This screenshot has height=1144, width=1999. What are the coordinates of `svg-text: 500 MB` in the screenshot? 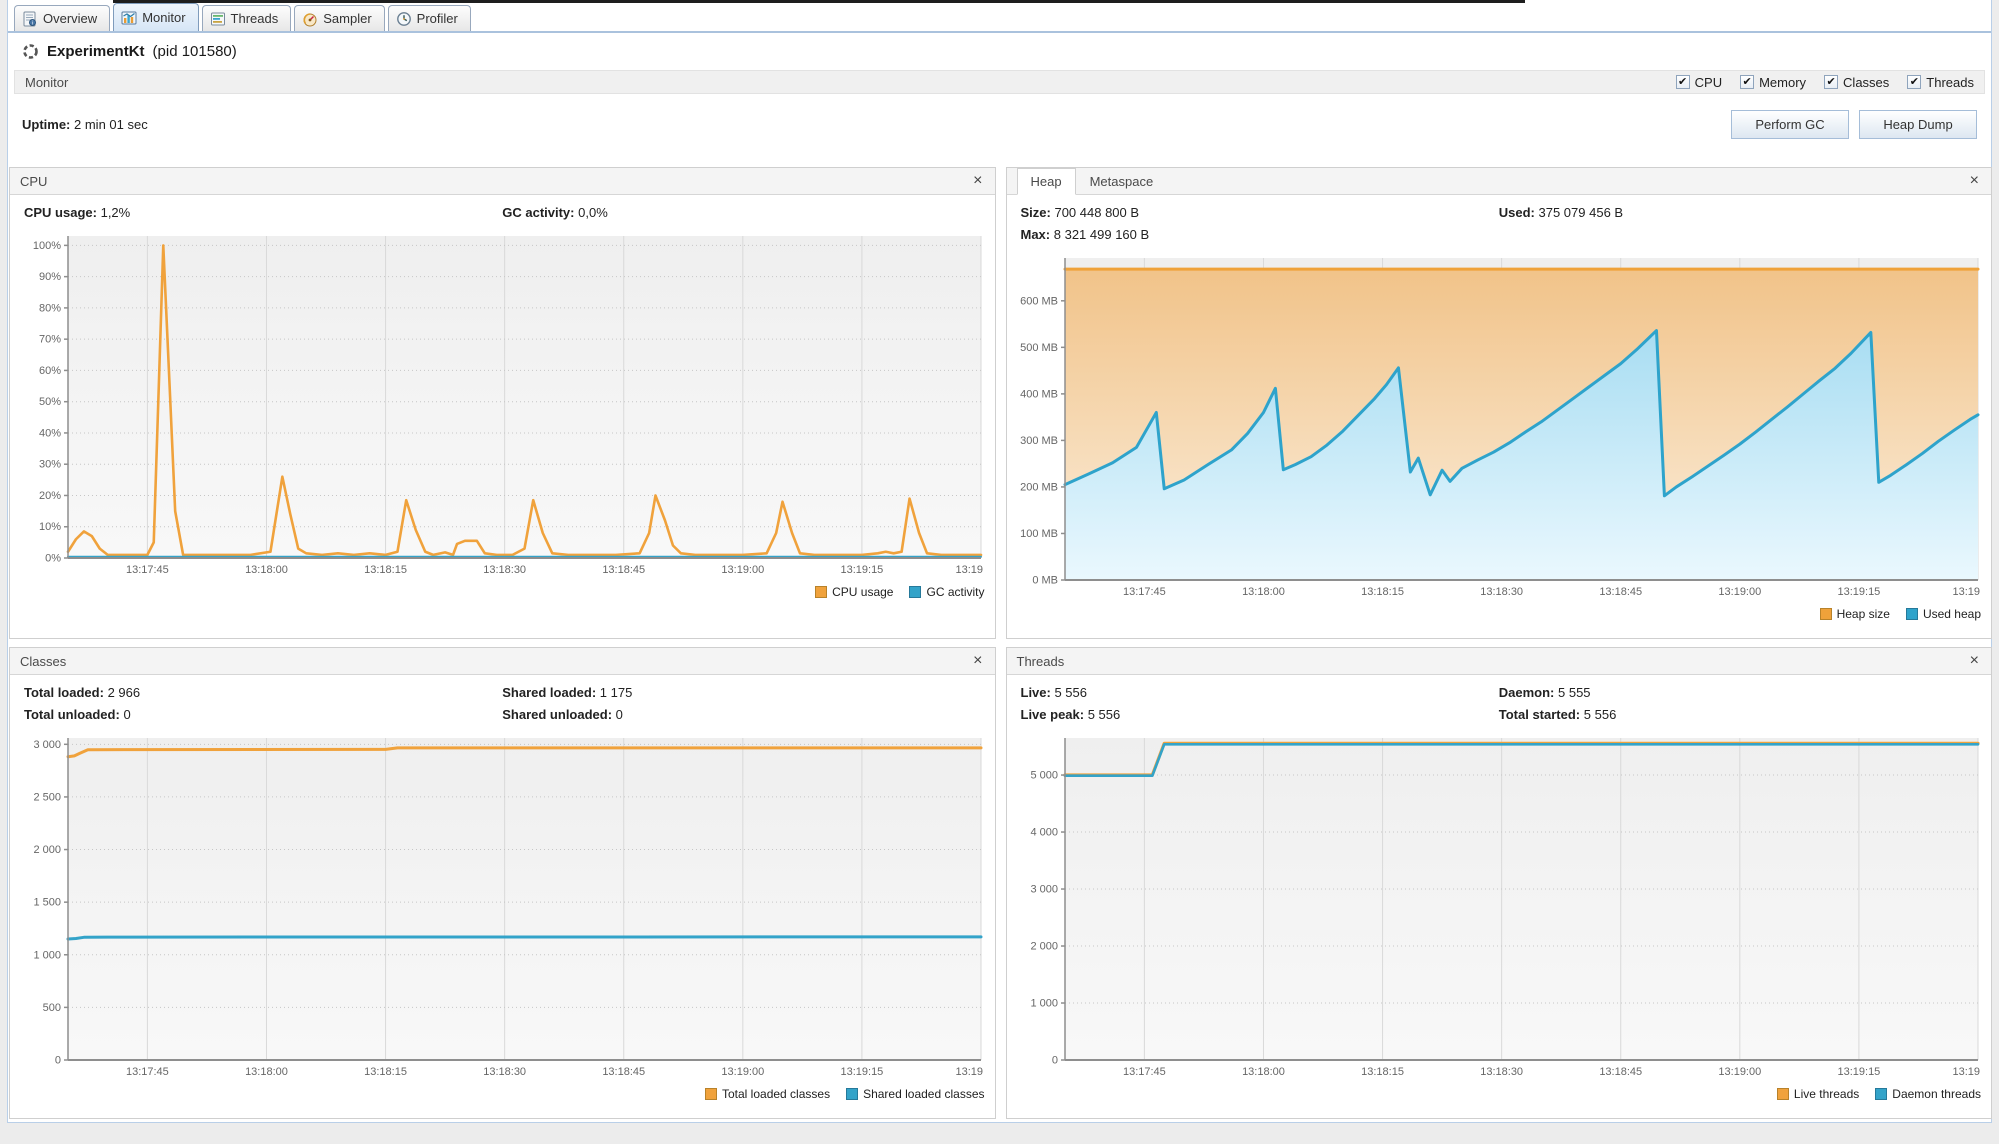 It's located at (1039, 348).